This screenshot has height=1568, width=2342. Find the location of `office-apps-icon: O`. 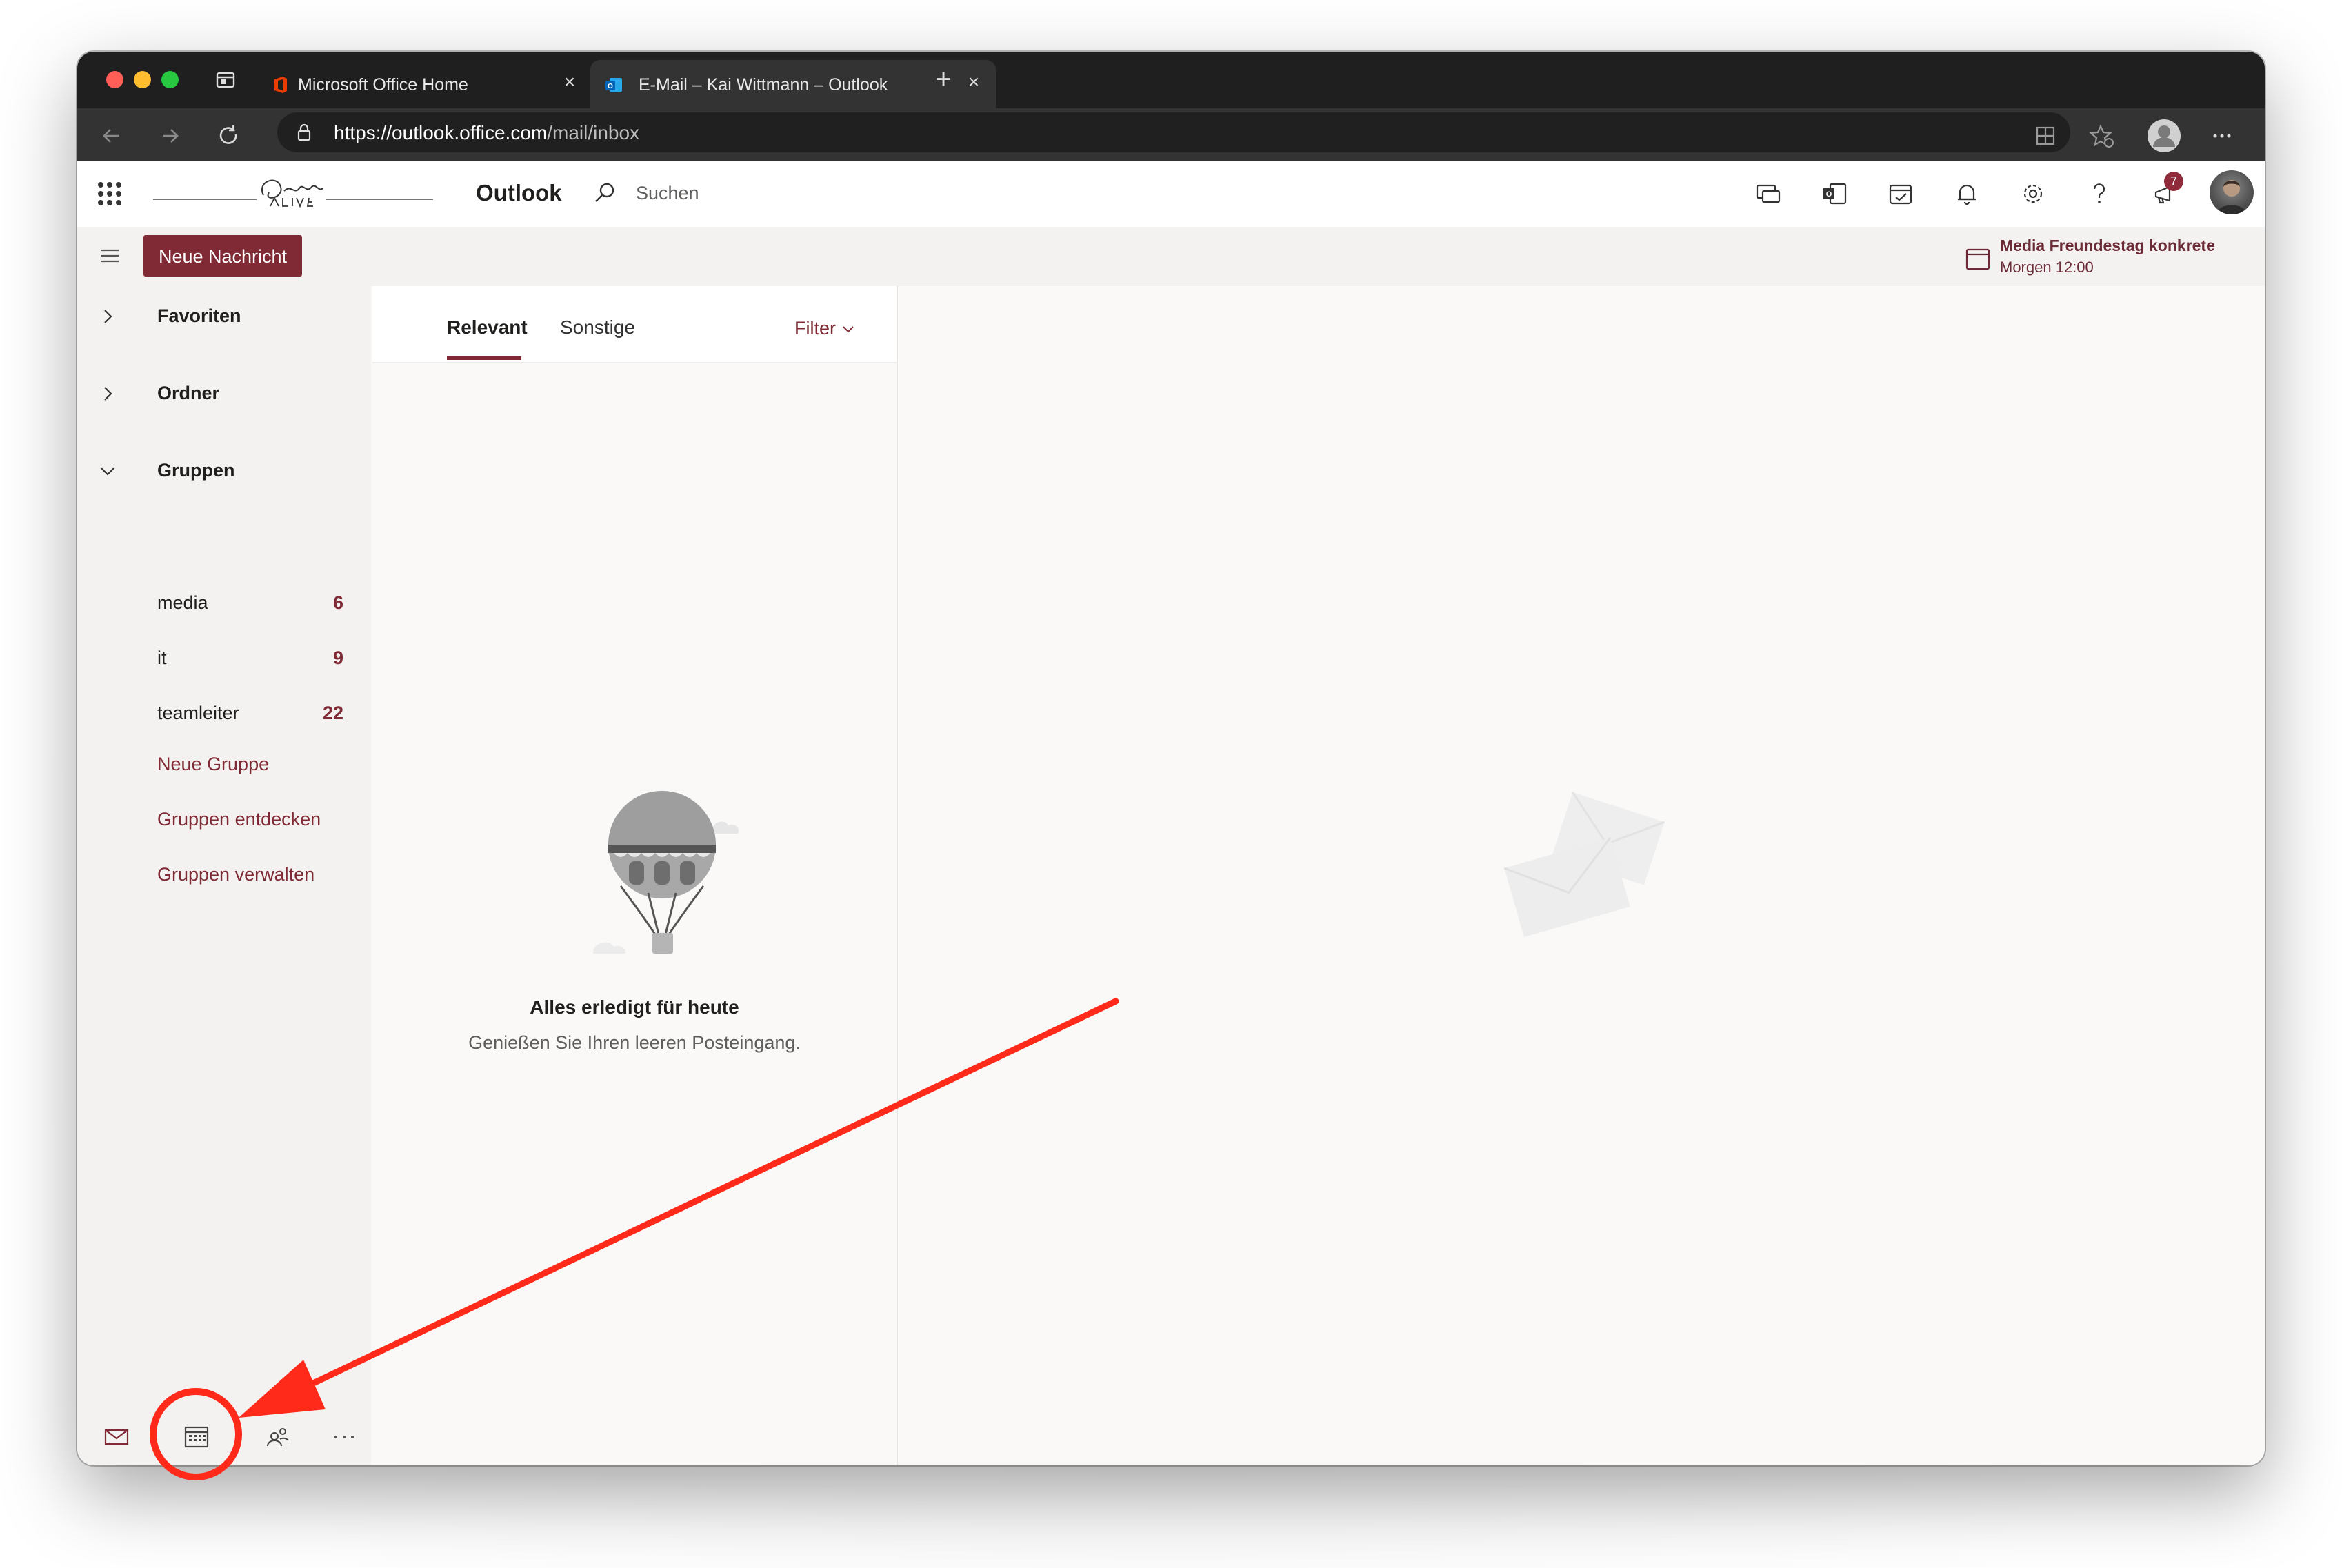

office-apps-icon: O is located at coordinates (1834, 194).